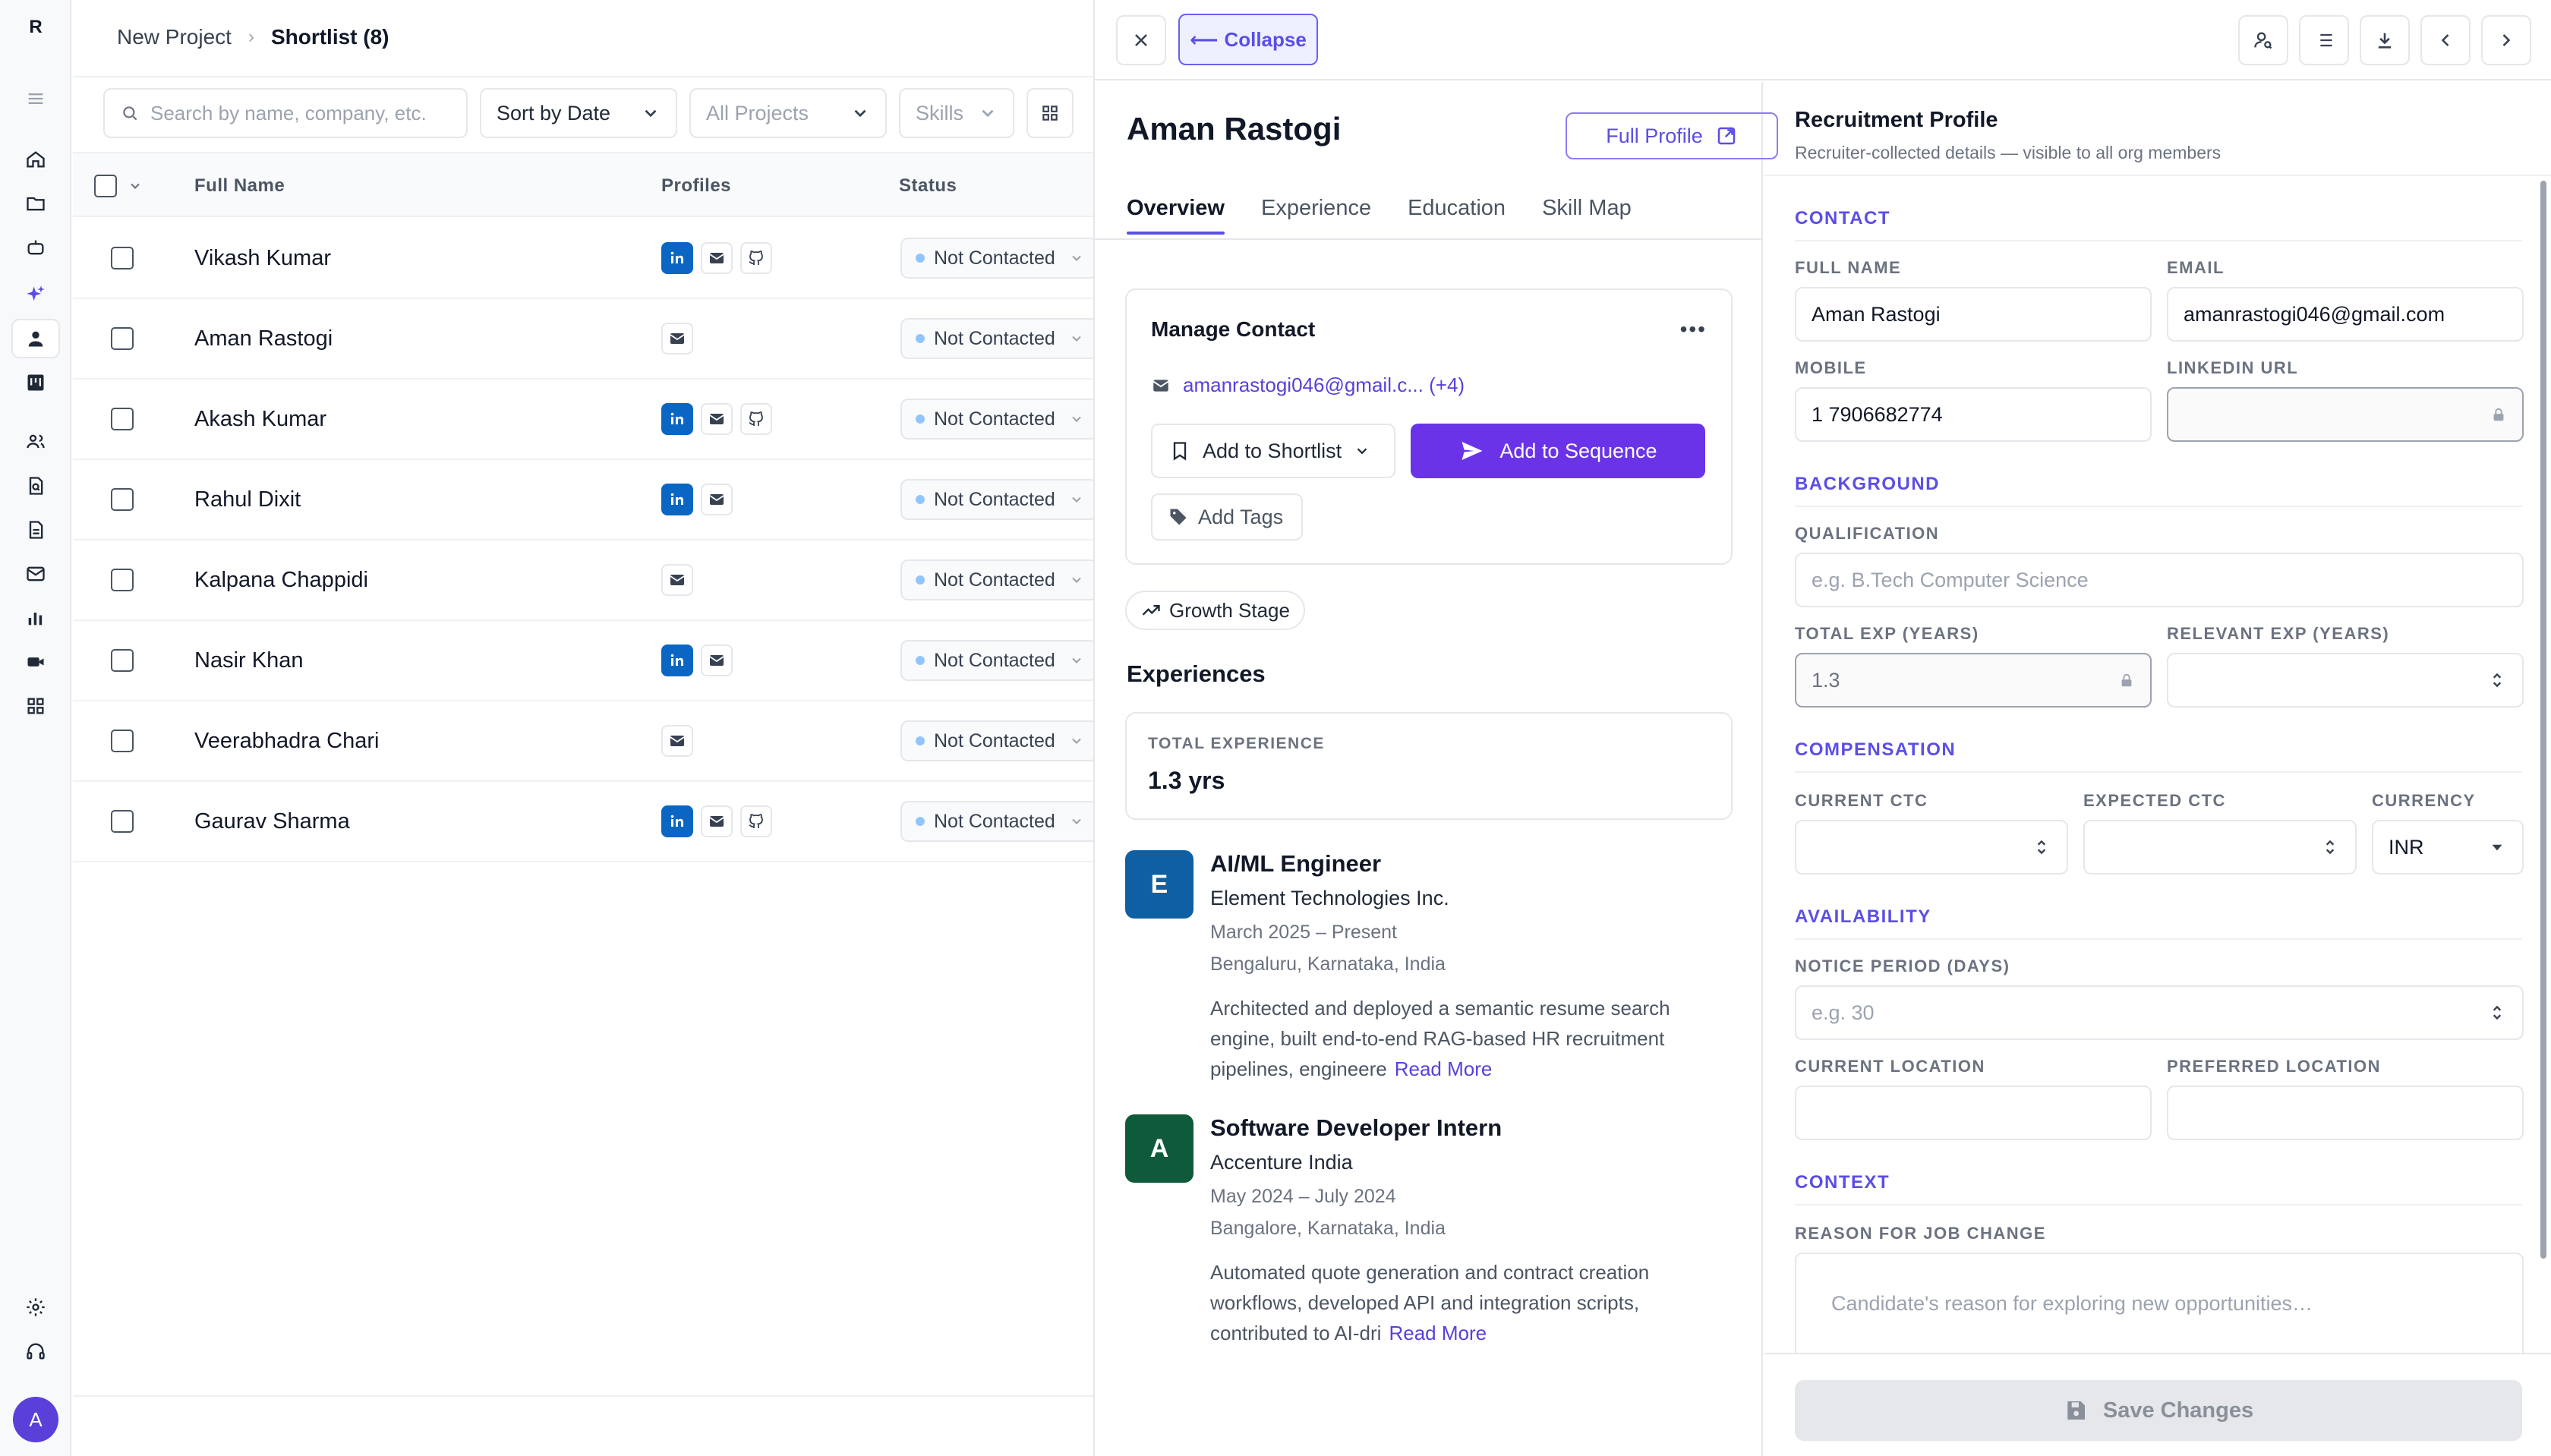 This screenshot has width=2551, height=1456. Describe the element at coordinates (35, 382) in the screenshot. I see `board-icon` at that location.